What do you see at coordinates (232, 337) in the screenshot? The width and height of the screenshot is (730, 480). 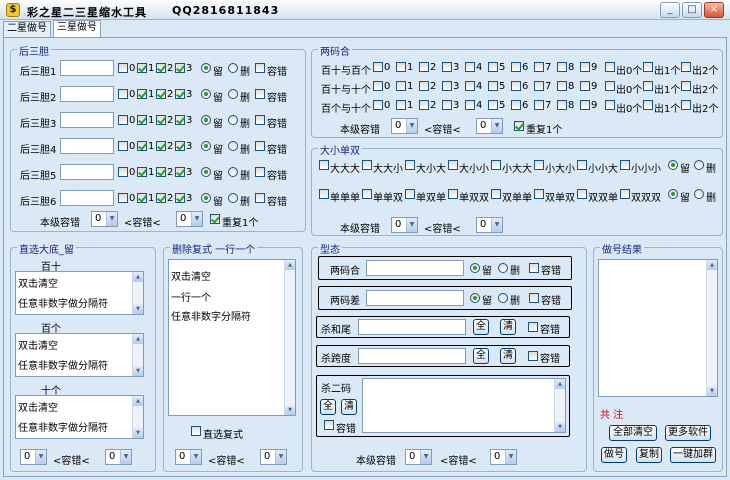 I see `shanchu-textarea: 双击清空 一行一个 任意非数字分隔符 ▲ ▼` at bounding box center [232, 337].